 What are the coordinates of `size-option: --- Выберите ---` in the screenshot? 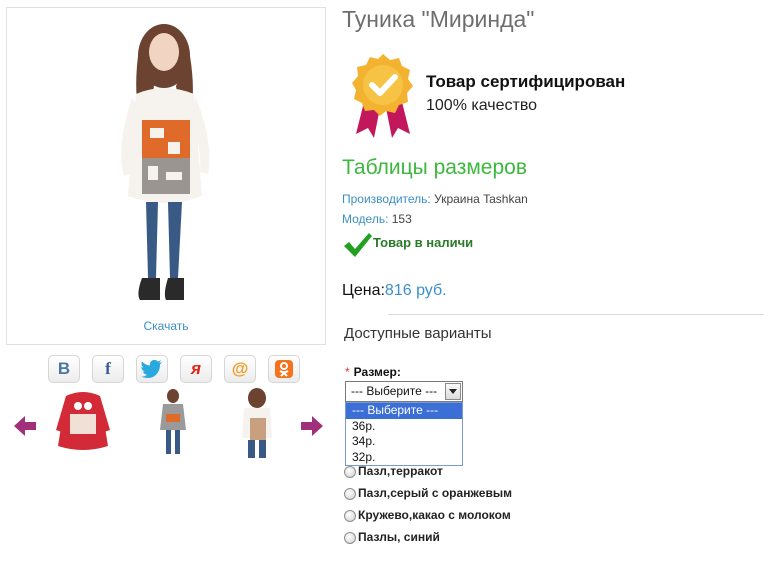 It's located at (404, 411).